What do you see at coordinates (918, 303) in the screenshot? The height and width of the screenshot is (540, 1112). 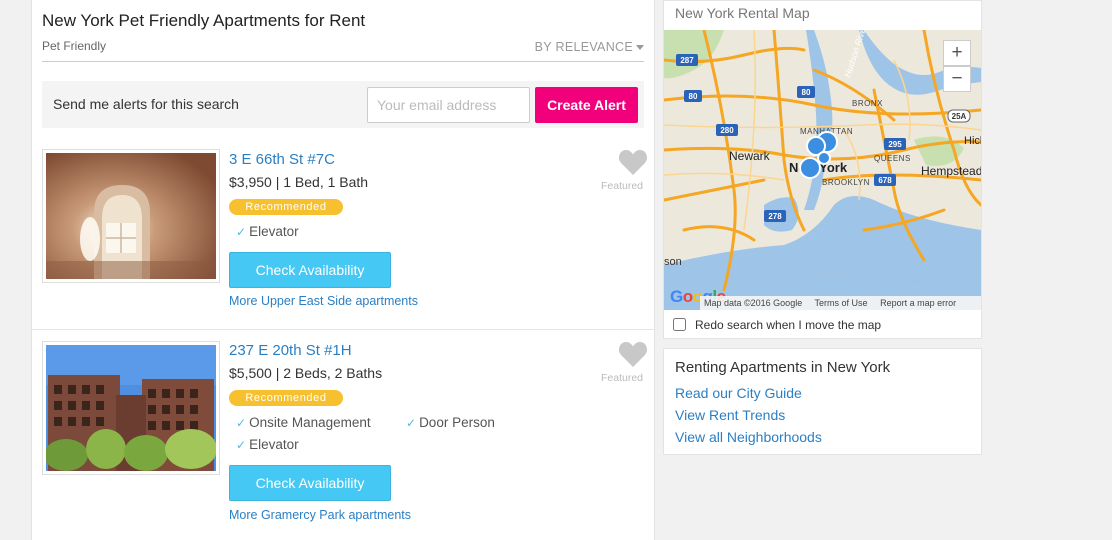 I see `report-map-error-link: Report a map error` at bounding box center [918, 303].